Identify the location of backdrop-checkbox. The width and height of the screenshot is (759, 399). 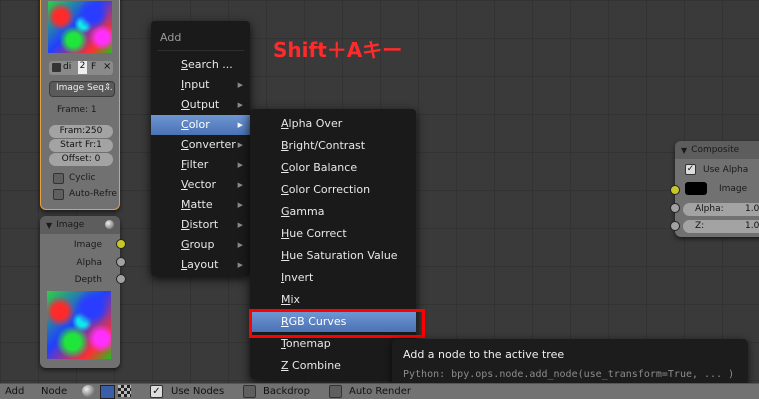
(249, 391).